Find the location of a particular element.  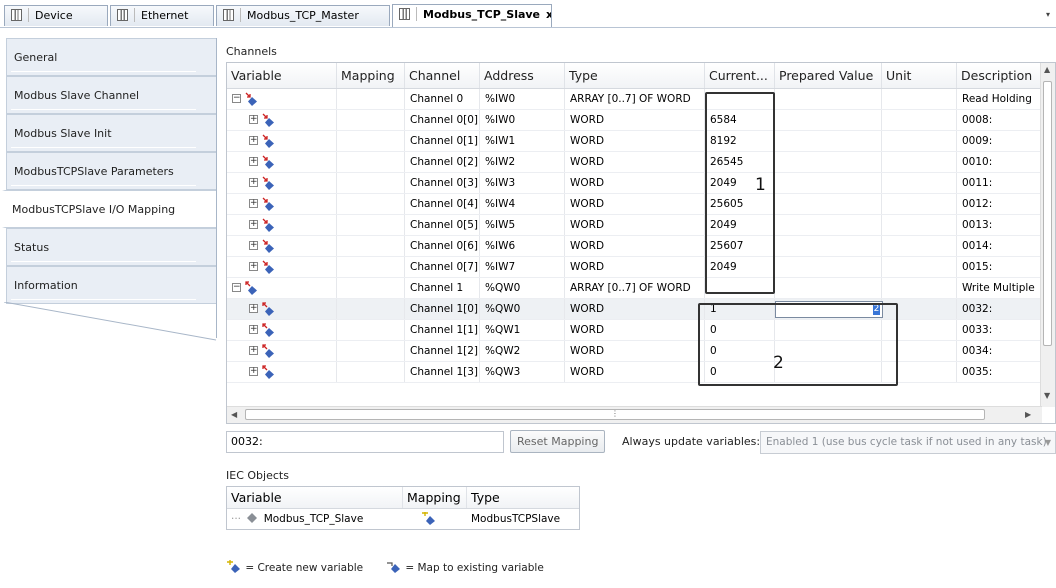

sidebar-item: General is located at coordinates (111, 57).